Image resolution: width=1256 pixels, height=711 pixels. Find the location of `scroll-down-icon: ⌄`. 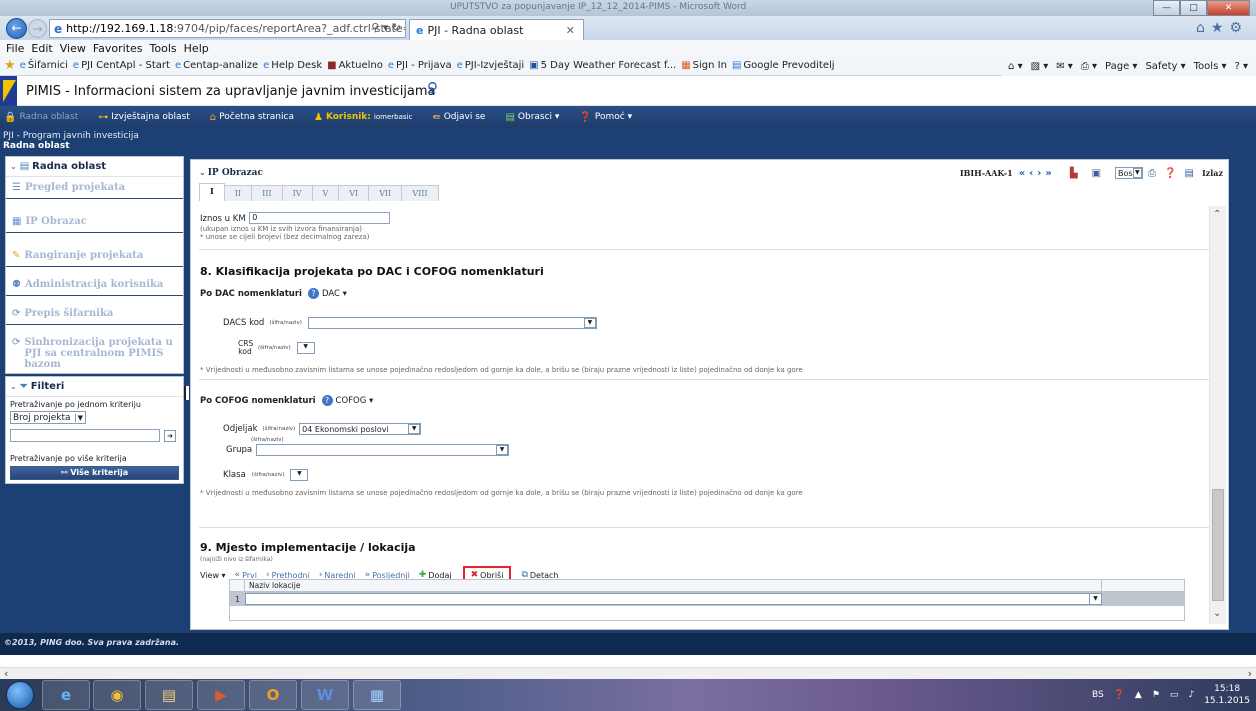

scroll-down-icon: ⌄ is located at coordinates (1217, 613).